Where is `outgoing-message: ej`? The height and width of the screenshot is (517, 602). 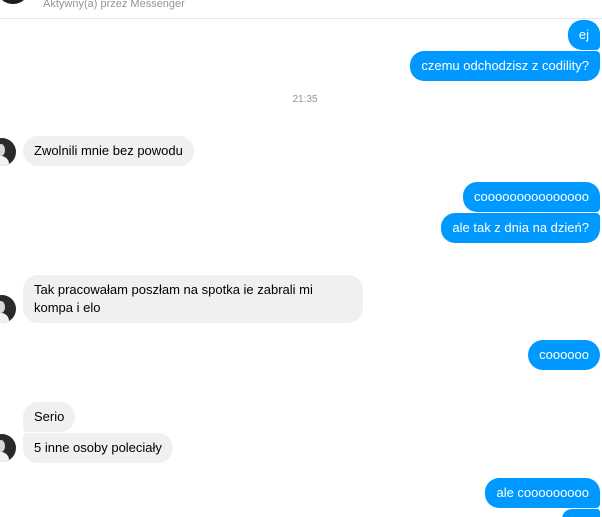
outgoing-message: ej is located at coordinates (583, 35).